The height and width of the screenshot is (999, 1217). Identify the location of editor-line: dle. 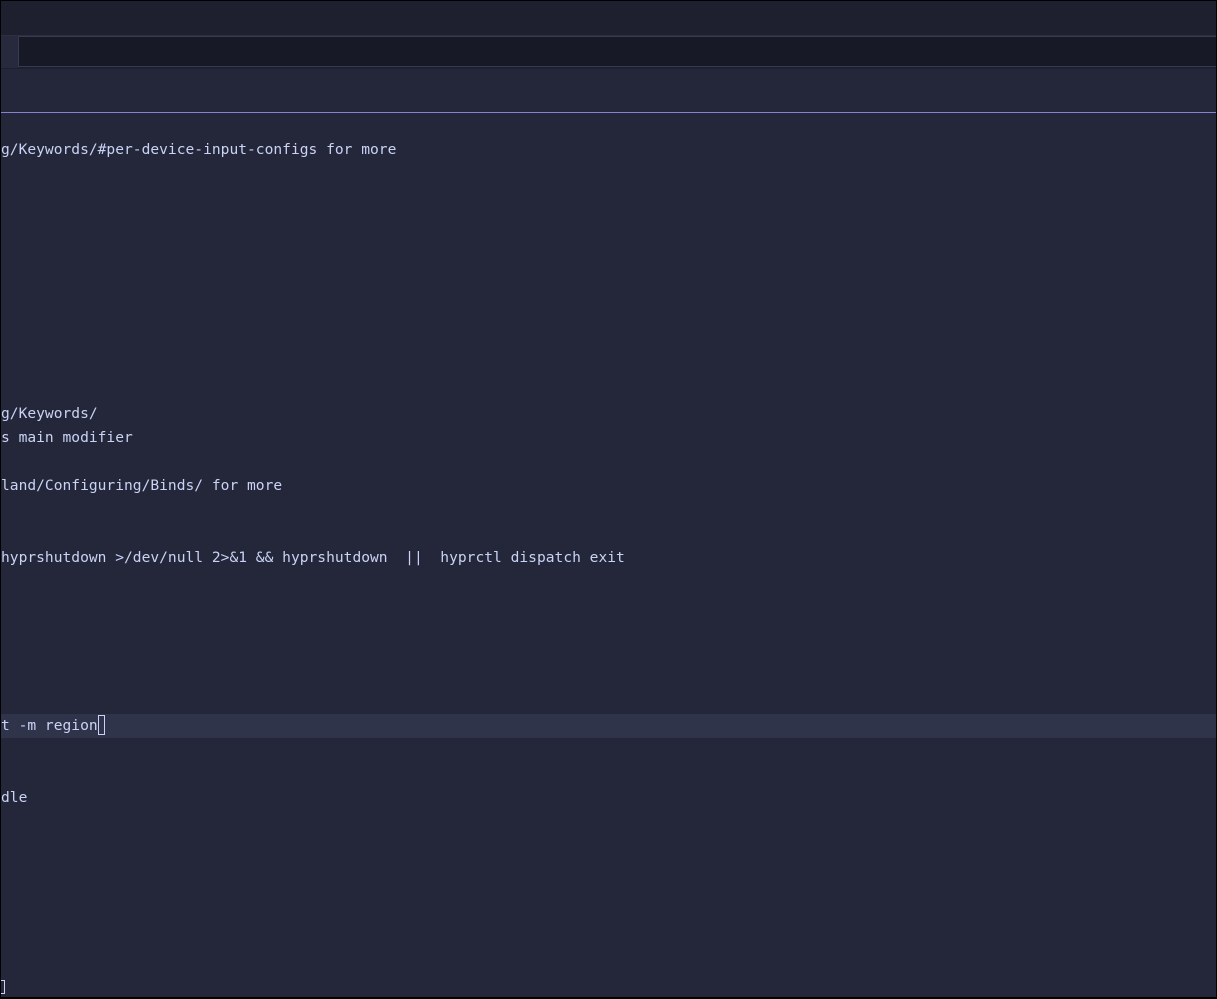
(14, 797).